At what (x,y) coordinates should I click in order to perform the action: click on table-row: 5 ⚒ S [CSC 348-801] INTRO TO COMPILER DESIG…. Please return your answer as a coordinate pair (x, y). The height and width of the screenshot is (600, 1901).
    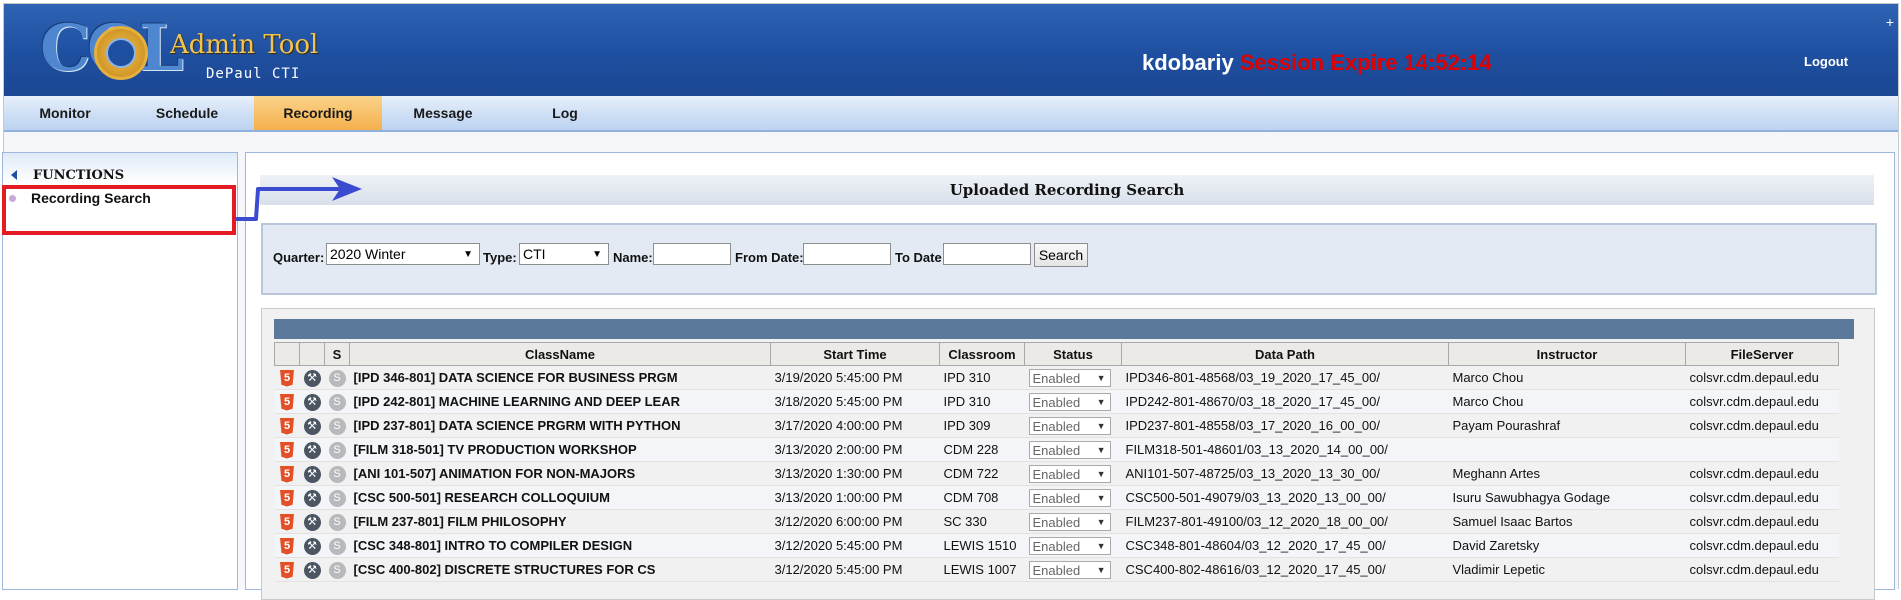
    Looking at the image, I should click on (1056, 545).